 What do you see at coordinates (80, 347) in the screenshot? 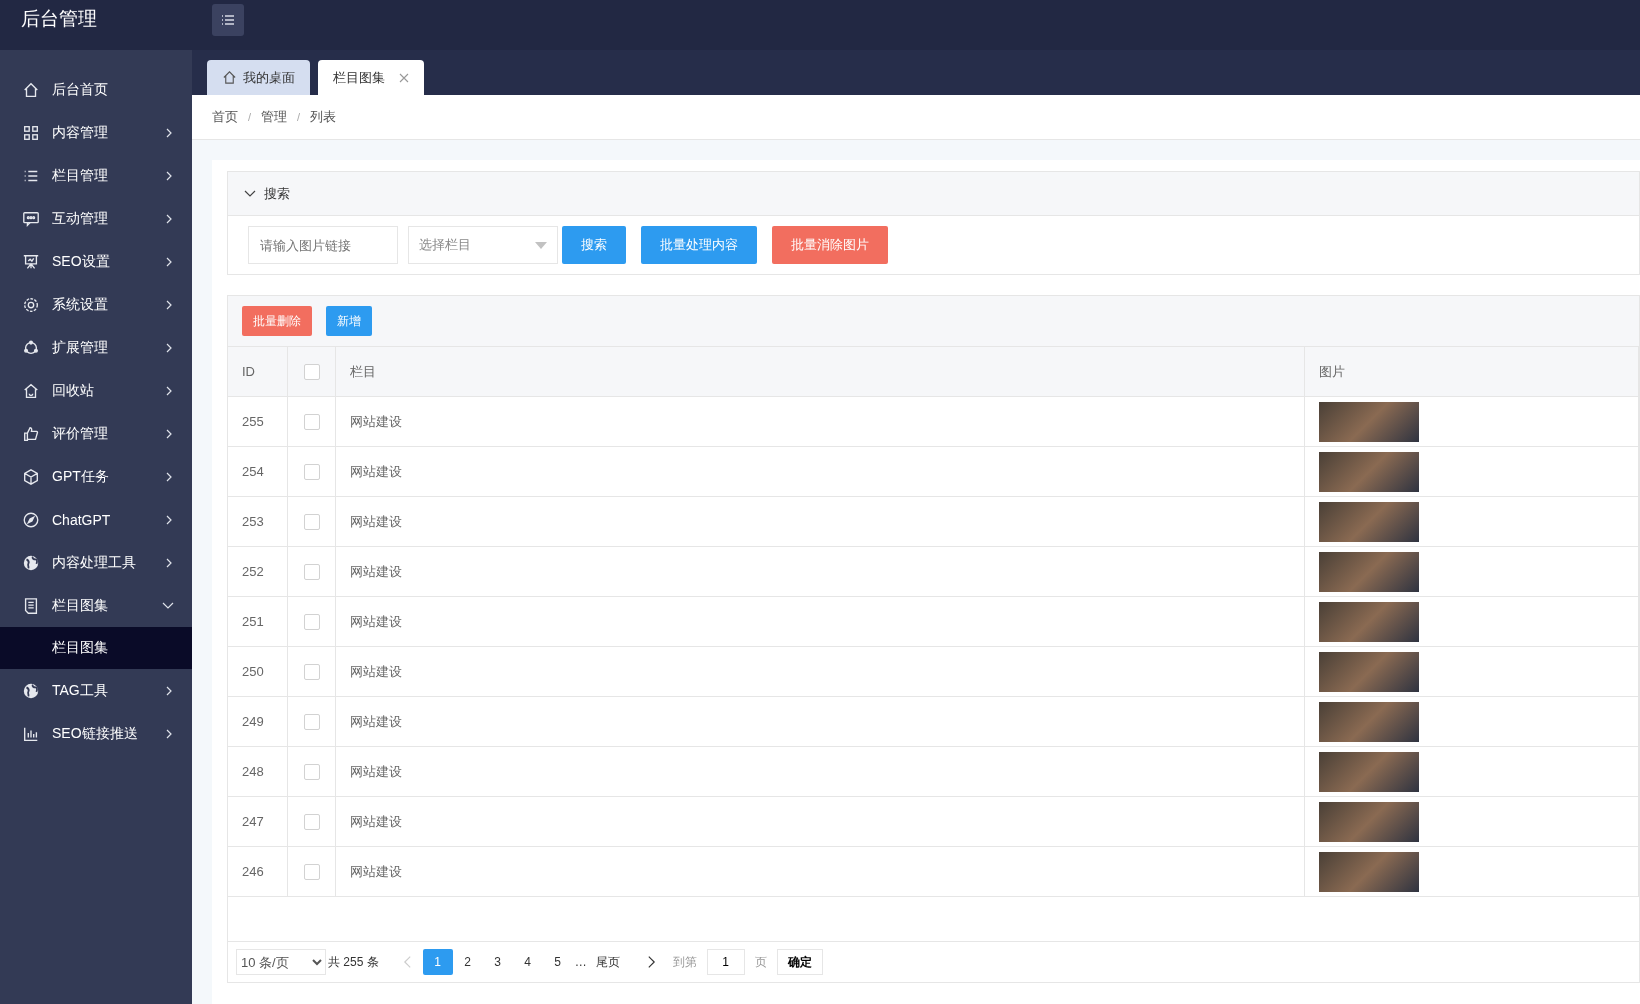
I see `sidebar-item-label: 扩展管理` at bounding box center [80, 347].